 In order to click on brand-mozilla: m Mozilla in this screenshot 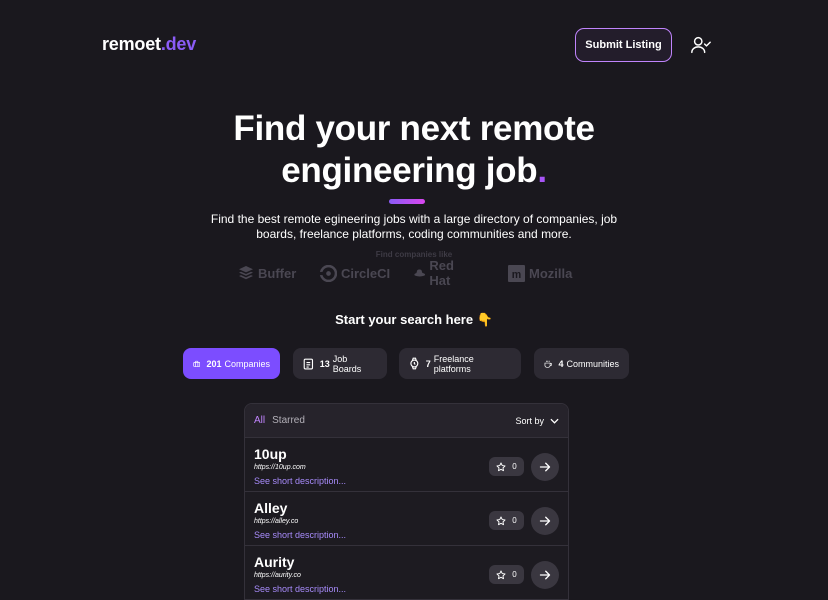, I will do `click(540, 273)`.